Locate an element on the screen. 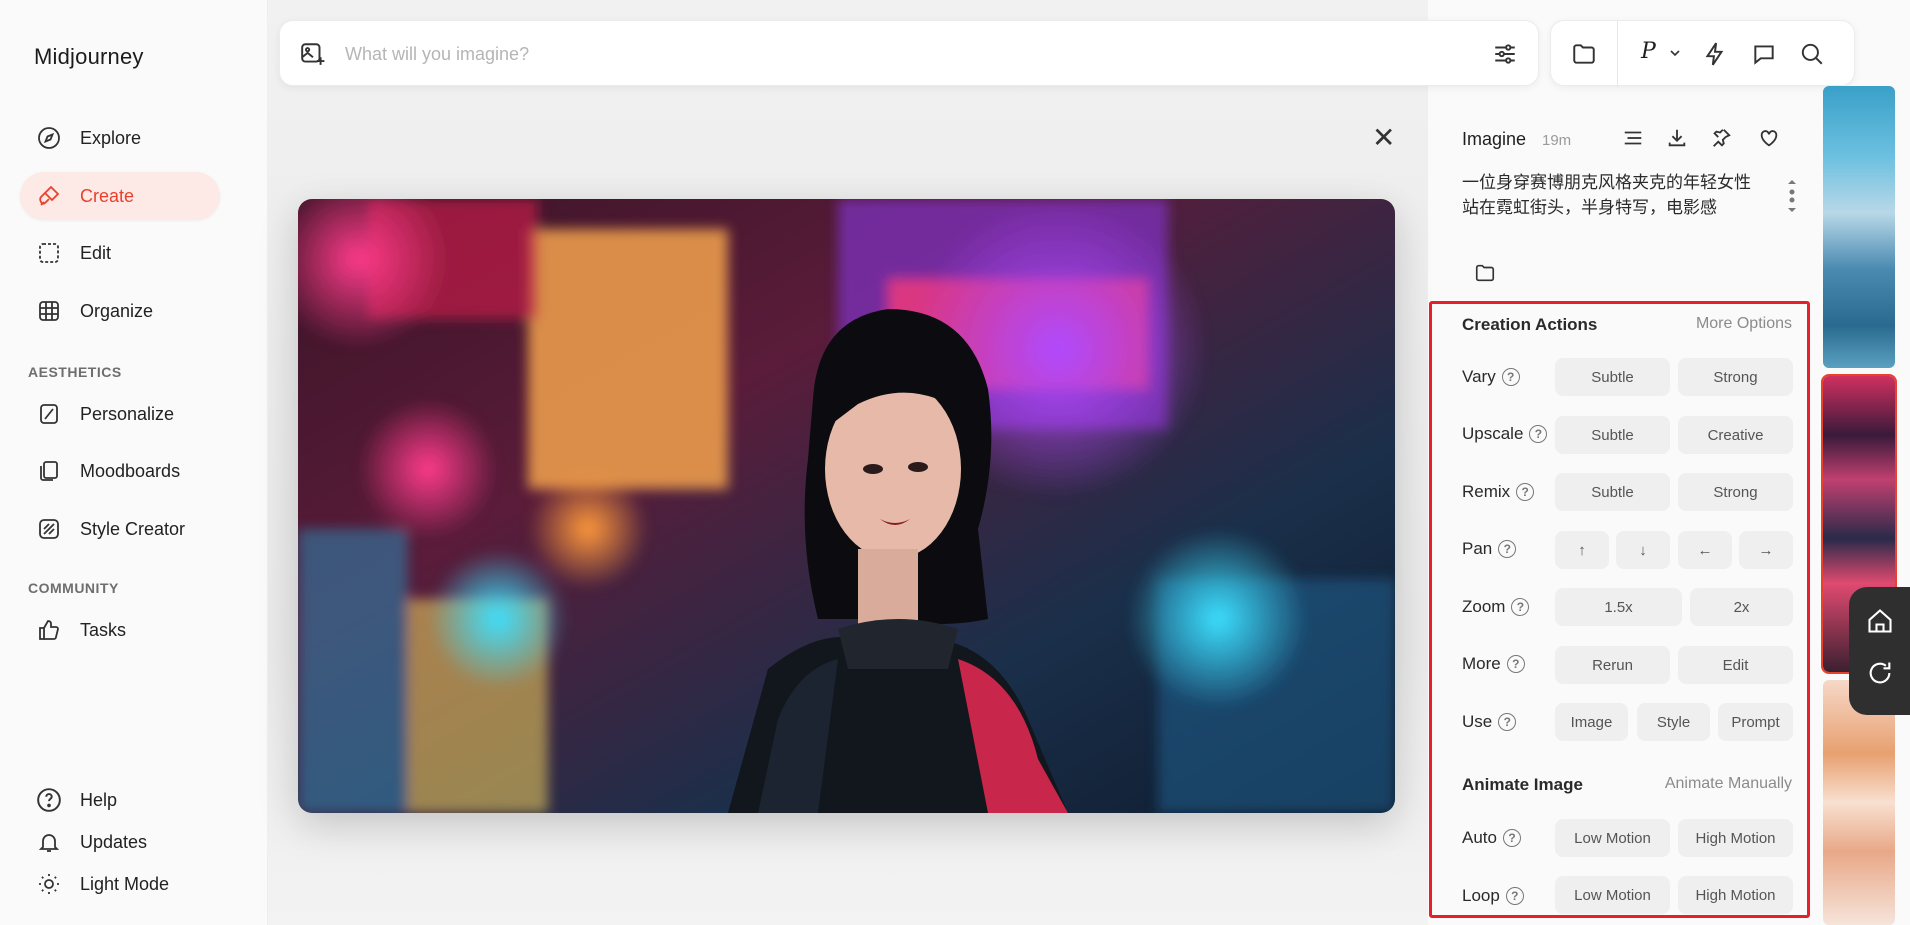 The width and height of the screenshot is (1910, 925). close-icon: ✕ is located at coordinates (1383, 138).